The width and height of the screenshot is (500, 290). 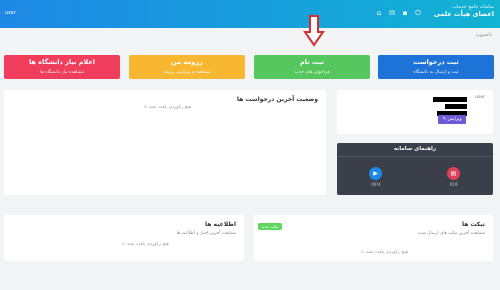 What do you see at coordinates (270, 226) in the screenshot?
I see `new-ticket-badge: تیکت جدید` at bounding box center [270, 226].